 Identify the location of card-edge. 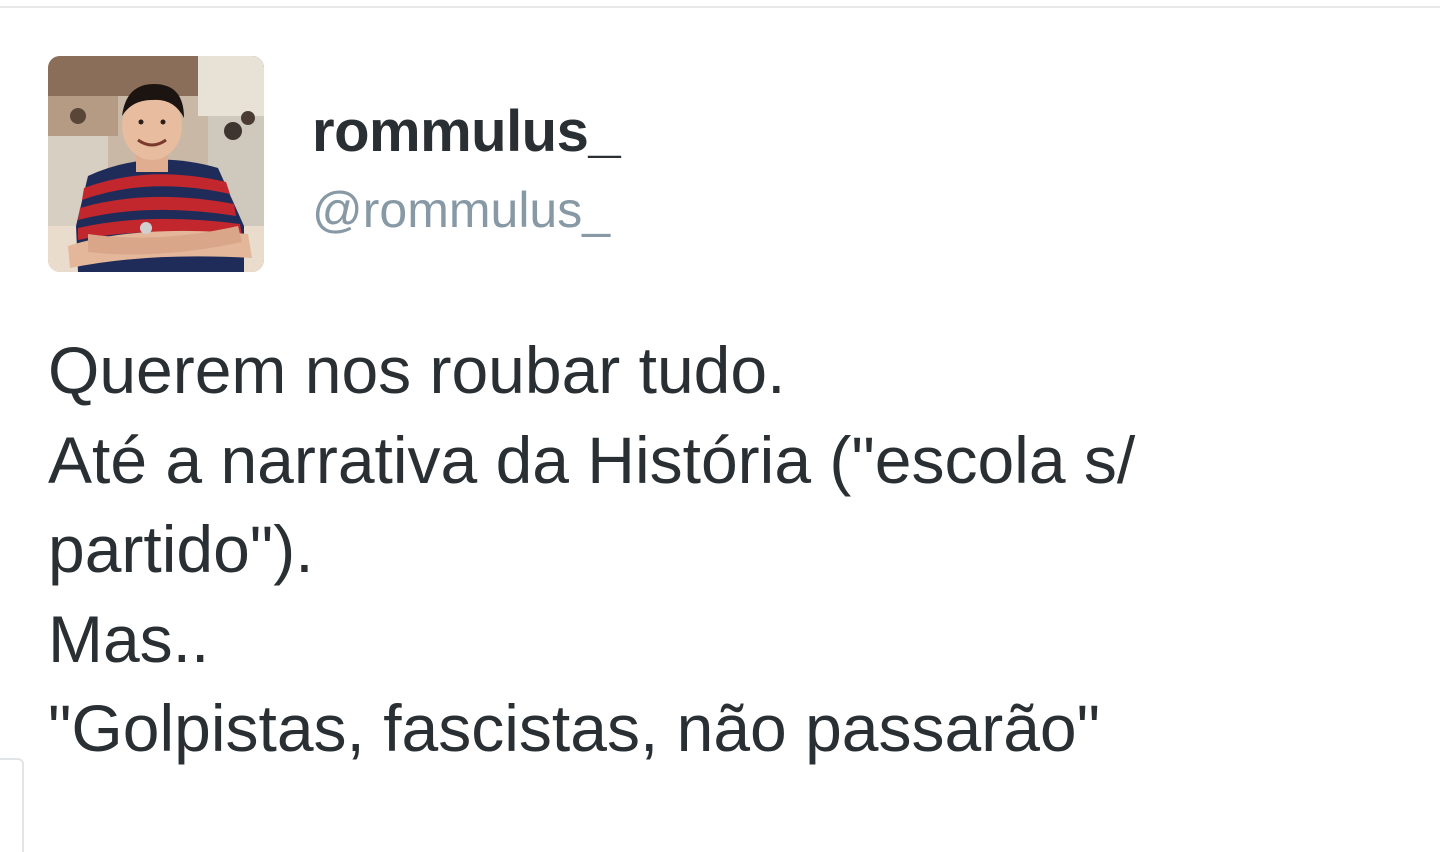
(12, 805).